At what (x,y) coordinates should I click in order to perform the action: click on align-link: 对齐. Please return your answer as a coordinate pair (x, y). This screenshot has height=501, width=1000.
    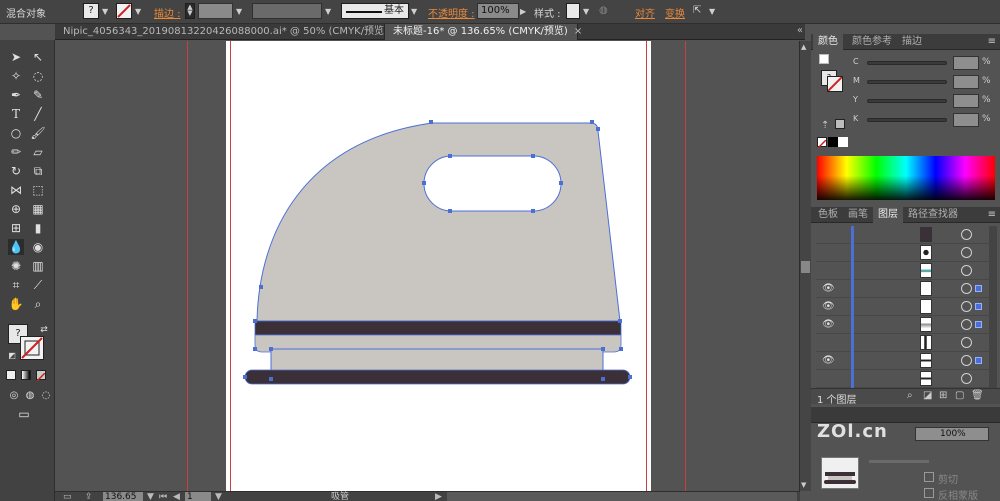
    Looking at the image, I should click on (645, 12).